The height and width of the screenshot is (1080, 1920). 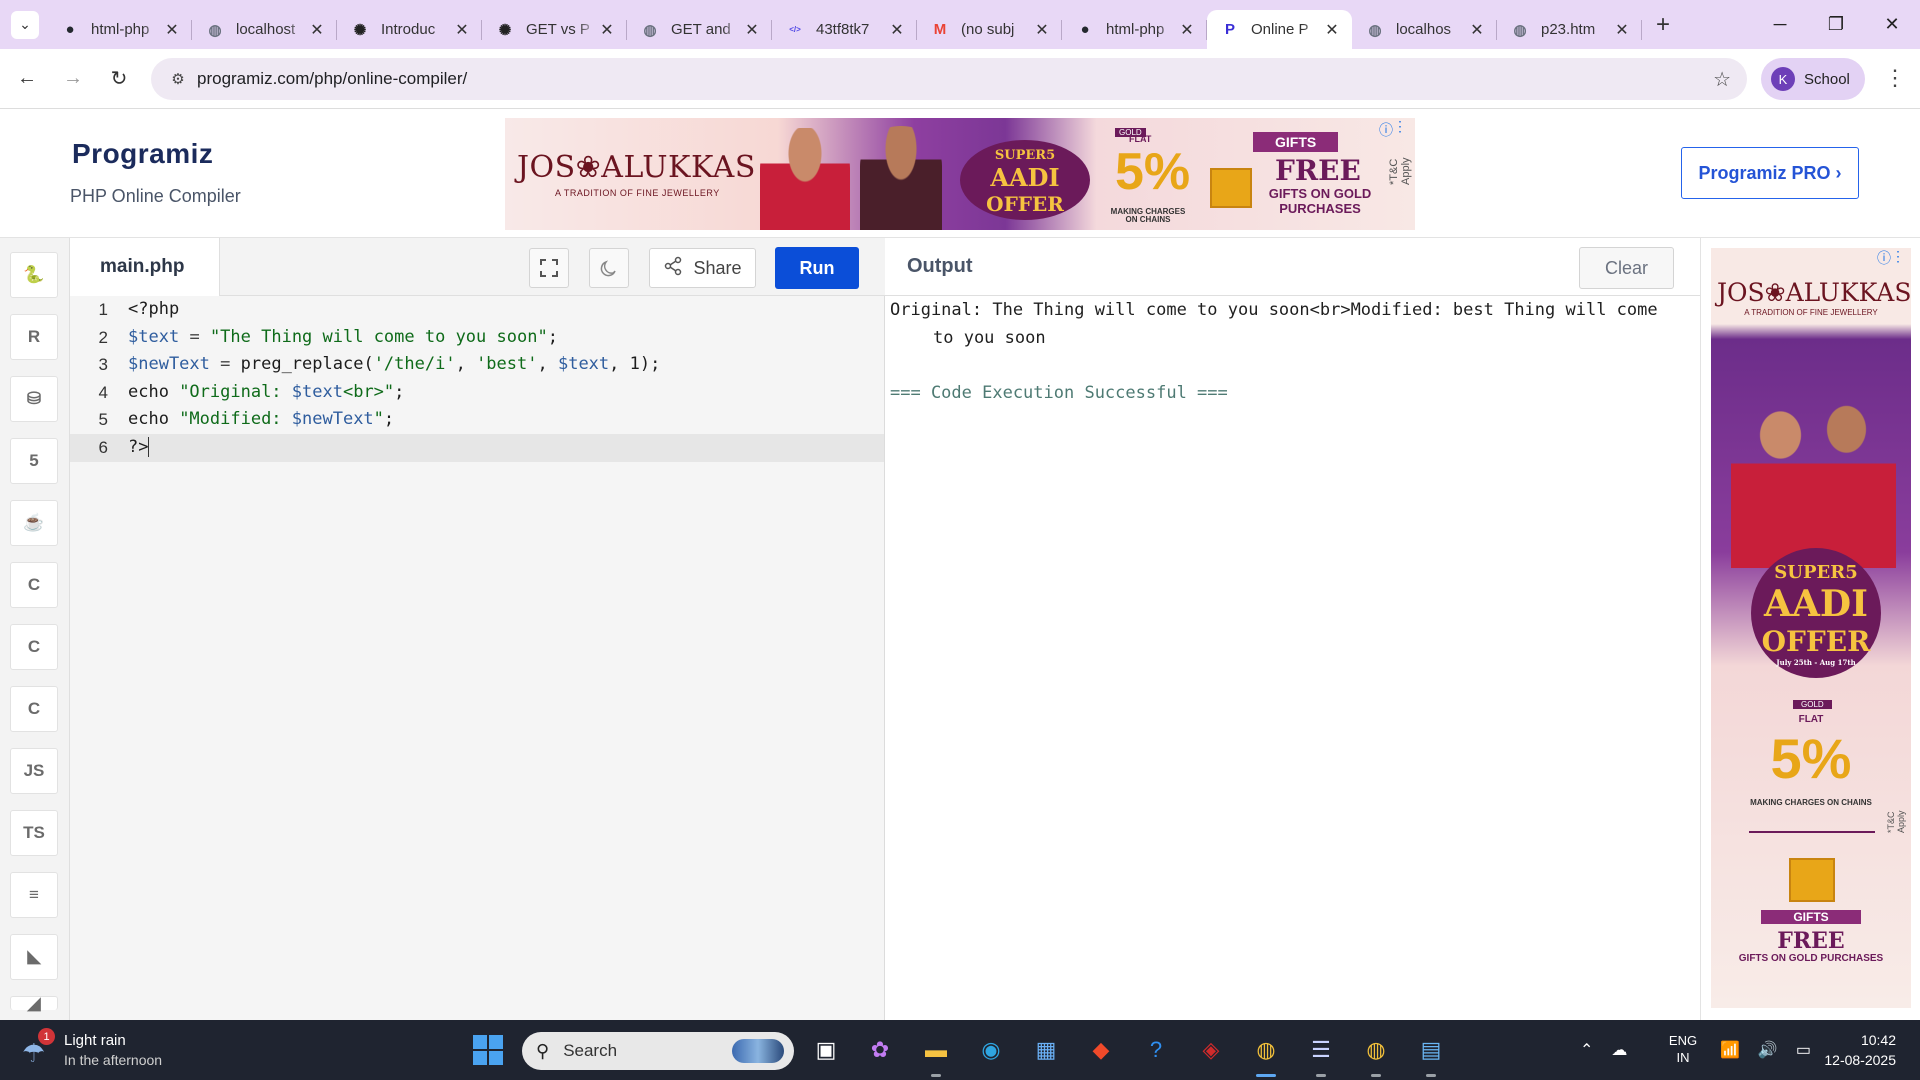 I want to click on chrome-profile-icon: ◍, so click(x=1376, y=1050).